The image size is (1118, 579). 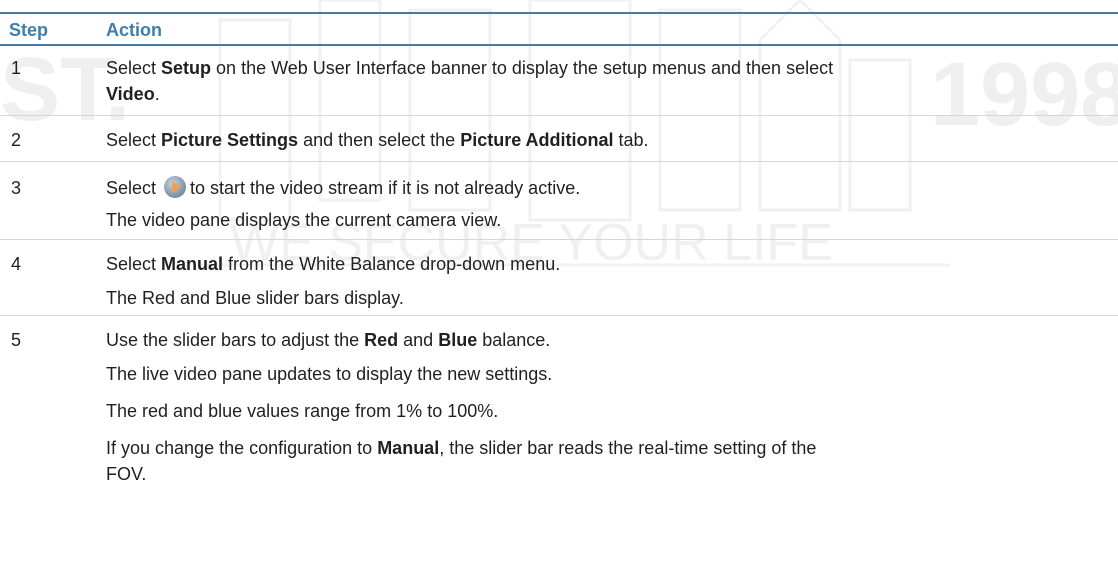 I want to click on step-number: 3, so click(x=16, y=188).